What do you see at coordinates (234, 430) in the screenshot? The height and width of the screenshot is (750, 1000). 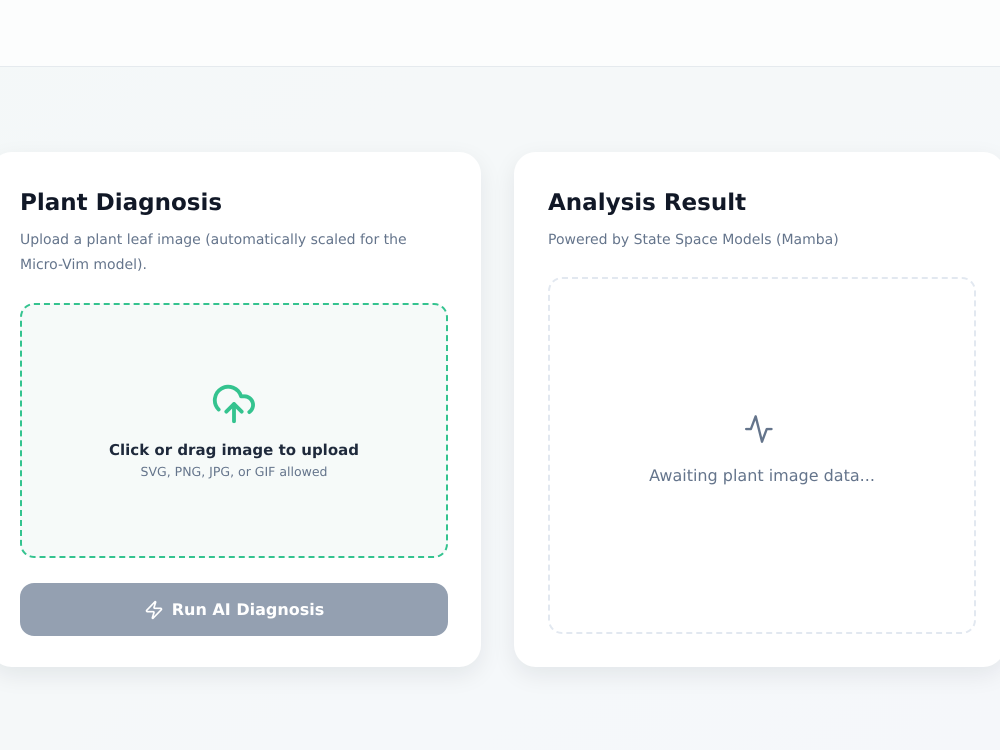 I see `upload-dropzone: Click or drag image to upload SVG, PNG, JPG, or GIF allowed` at bounding box center [234, 430].